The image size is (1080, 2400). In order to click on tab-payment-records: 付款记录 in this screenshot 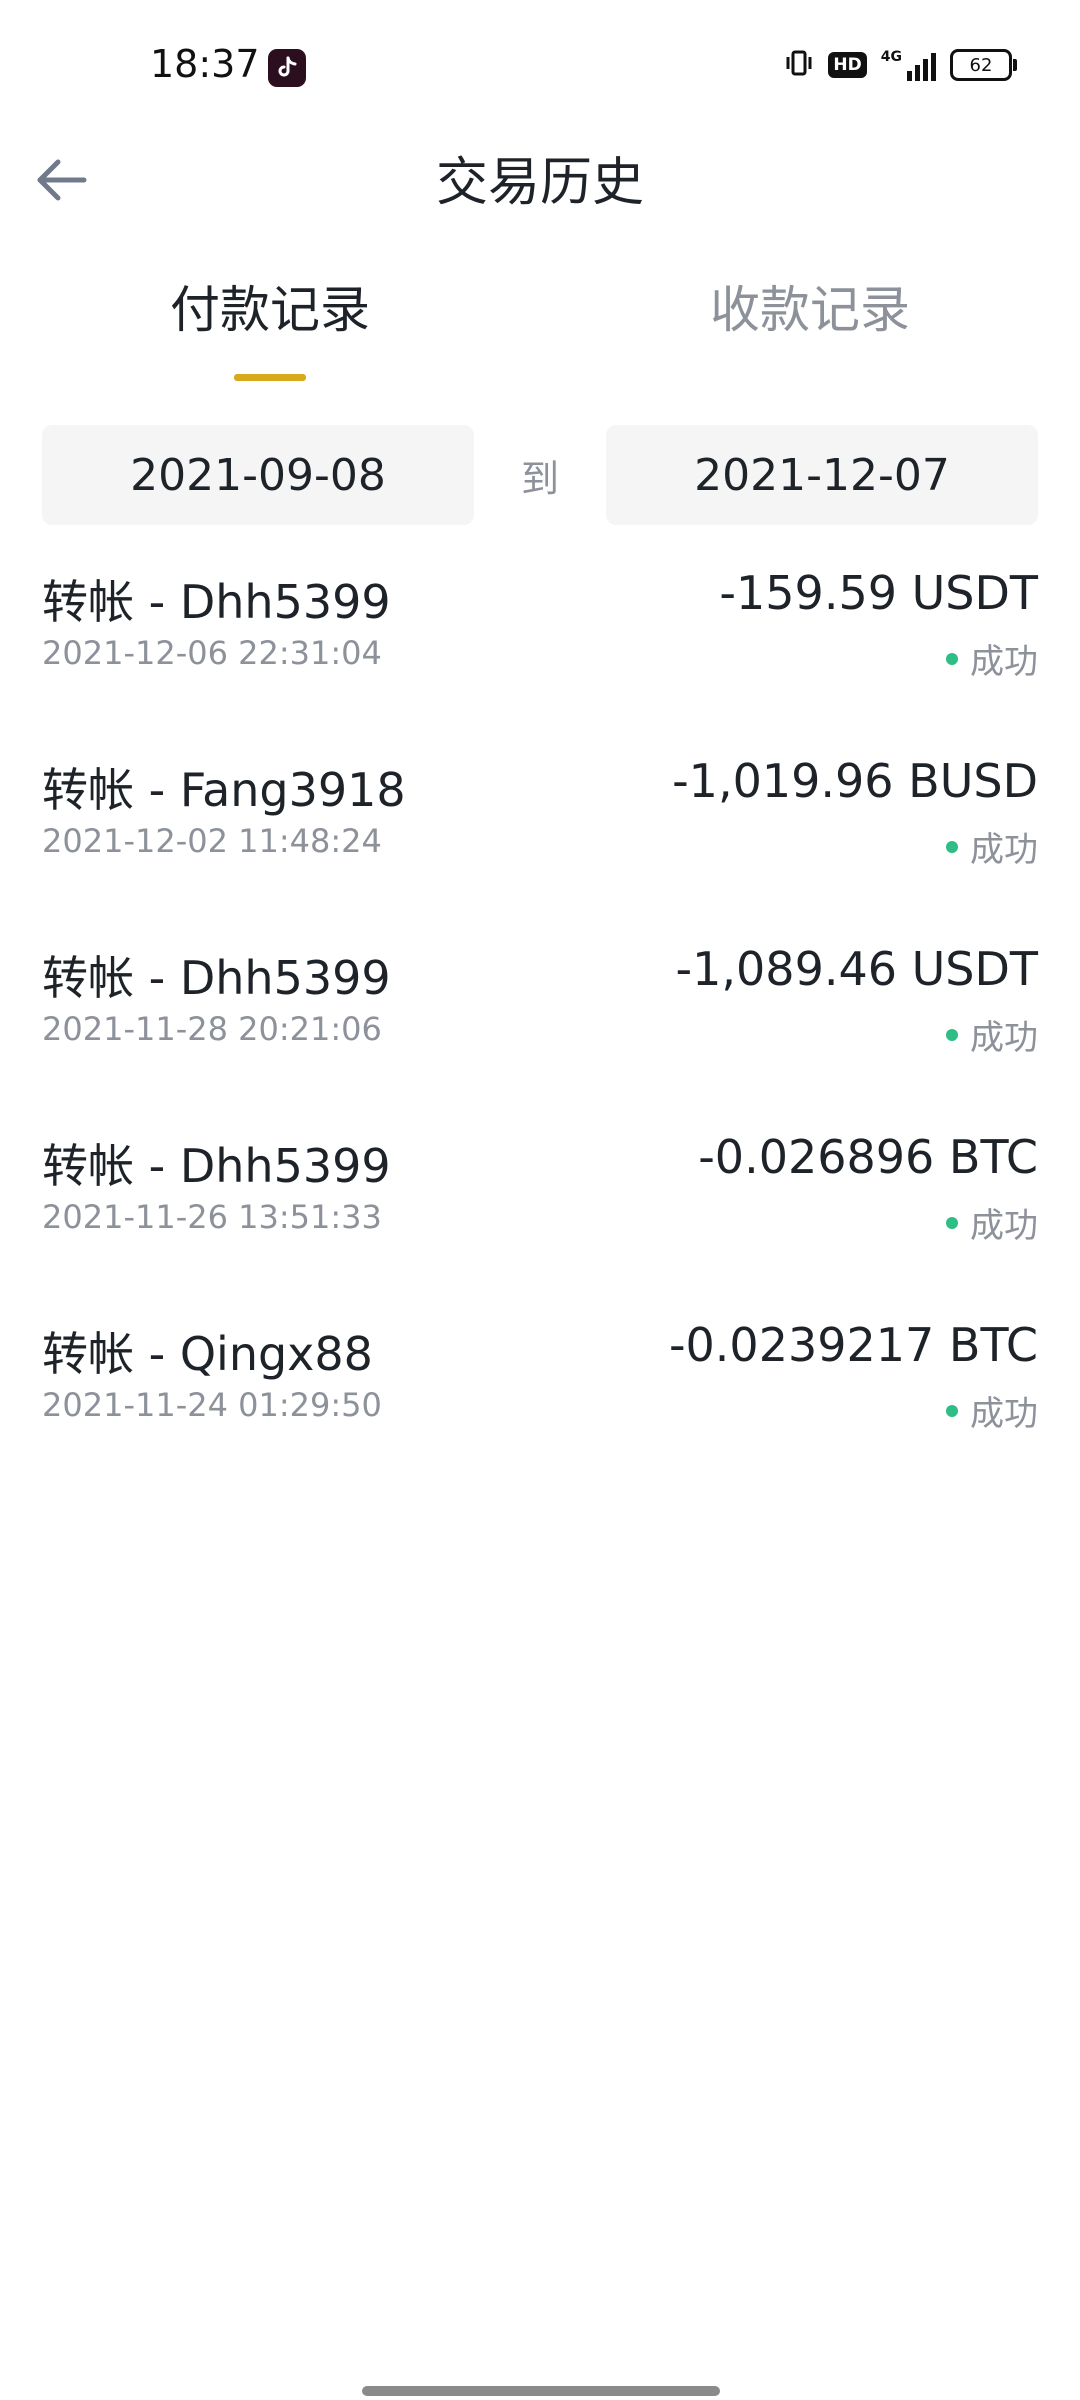, I will do `click(270, 306)`.